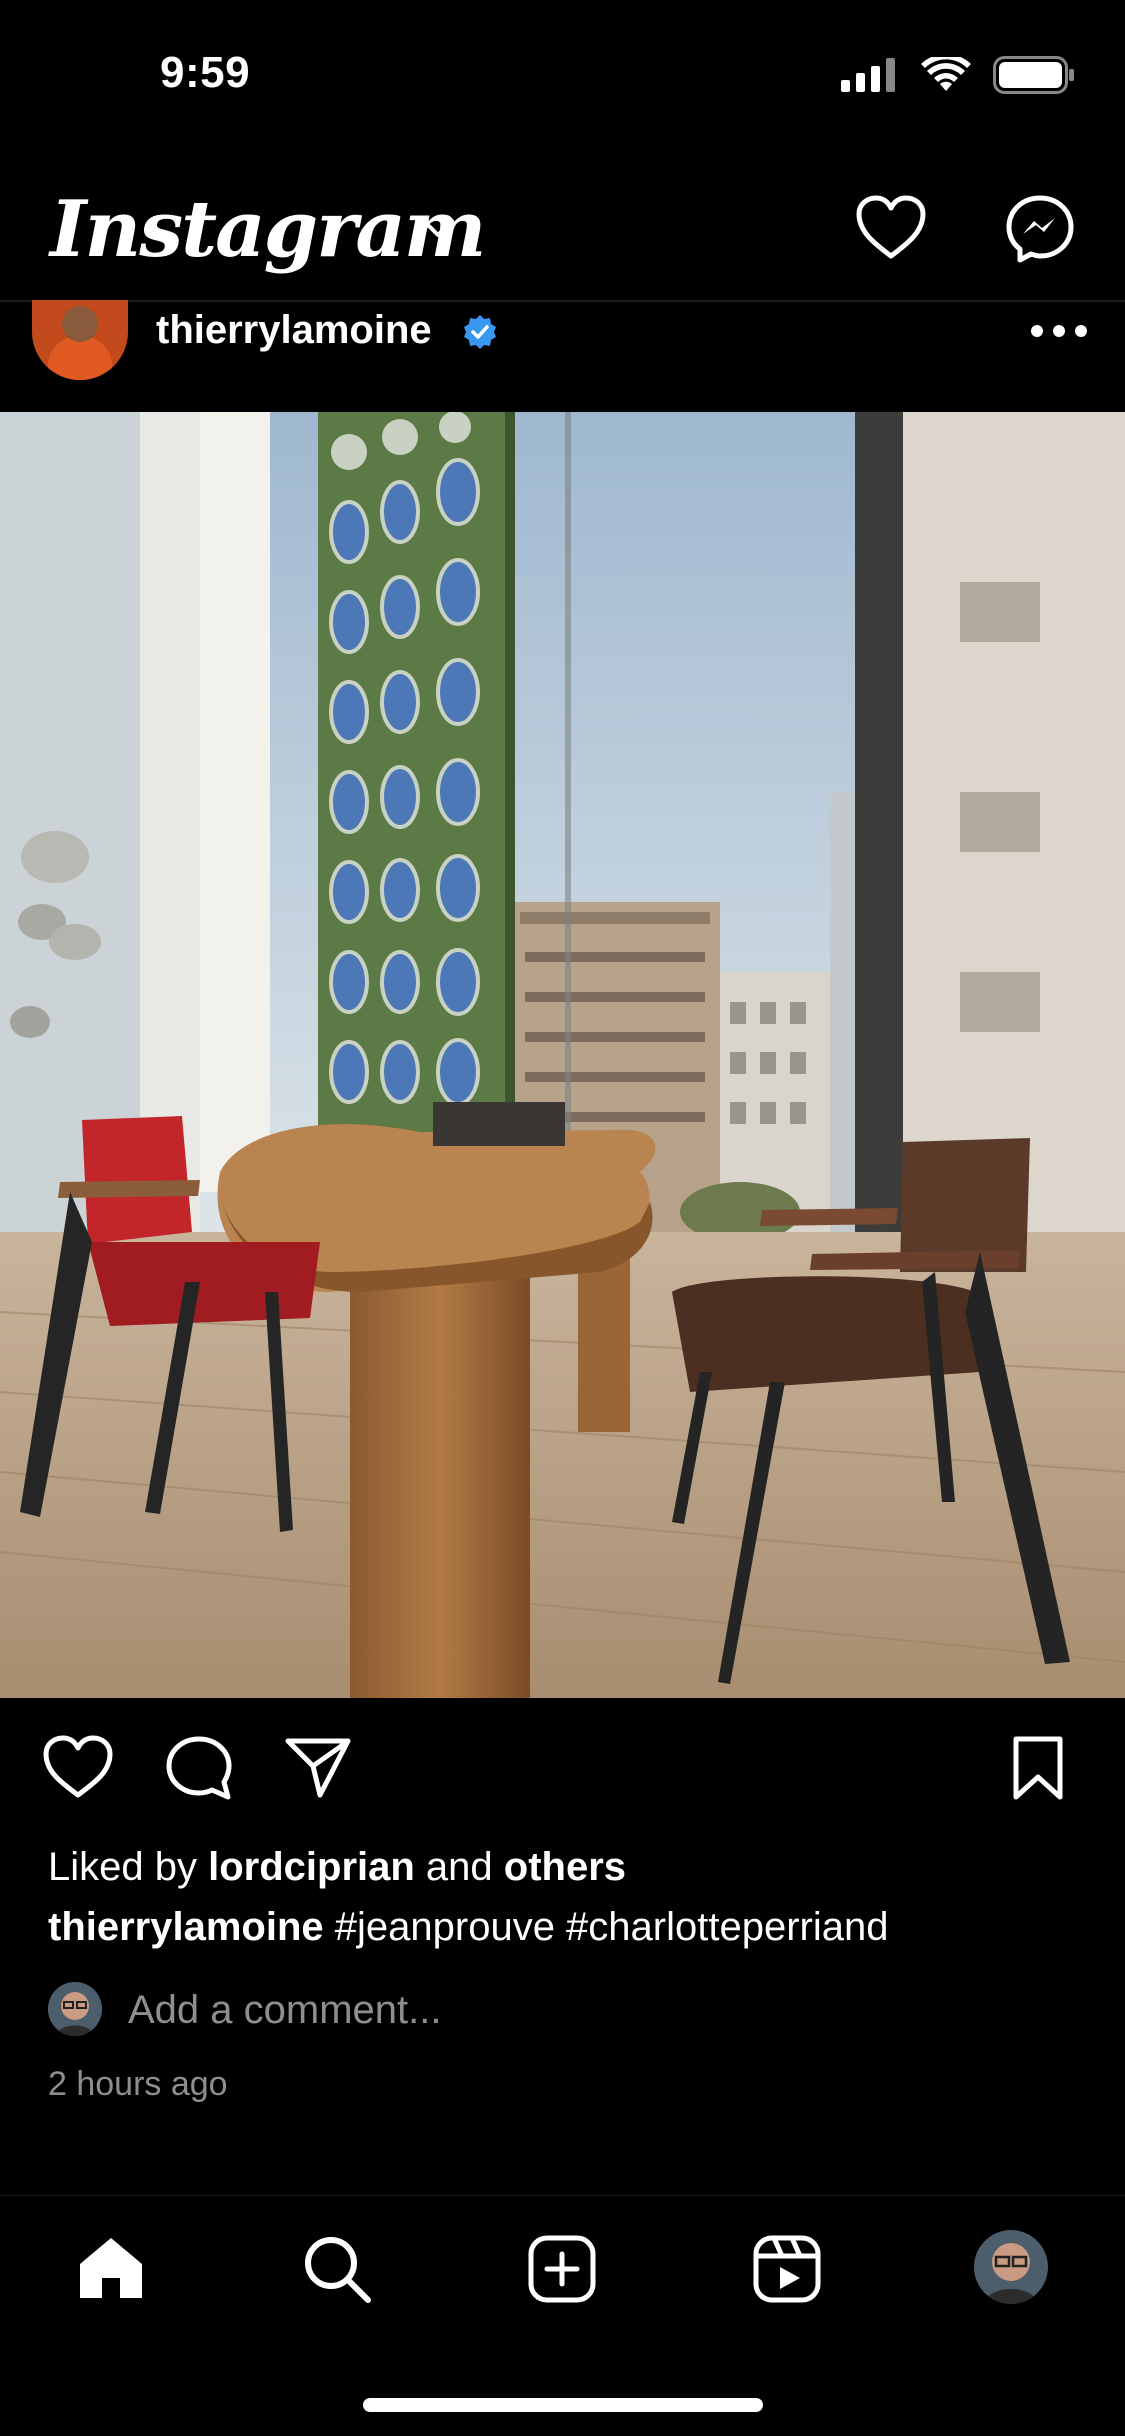  I want to click on liked-by-user: lordciprian, so click(311, 1867).